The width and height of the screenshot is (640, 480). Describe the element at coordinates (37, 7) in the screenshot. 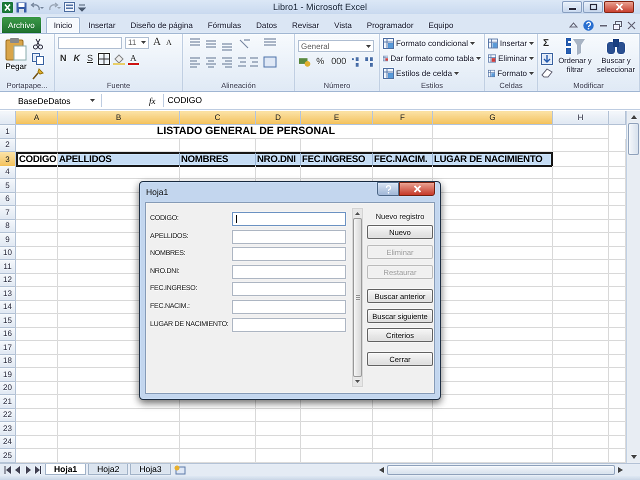

I see `undo-icon` at that location.